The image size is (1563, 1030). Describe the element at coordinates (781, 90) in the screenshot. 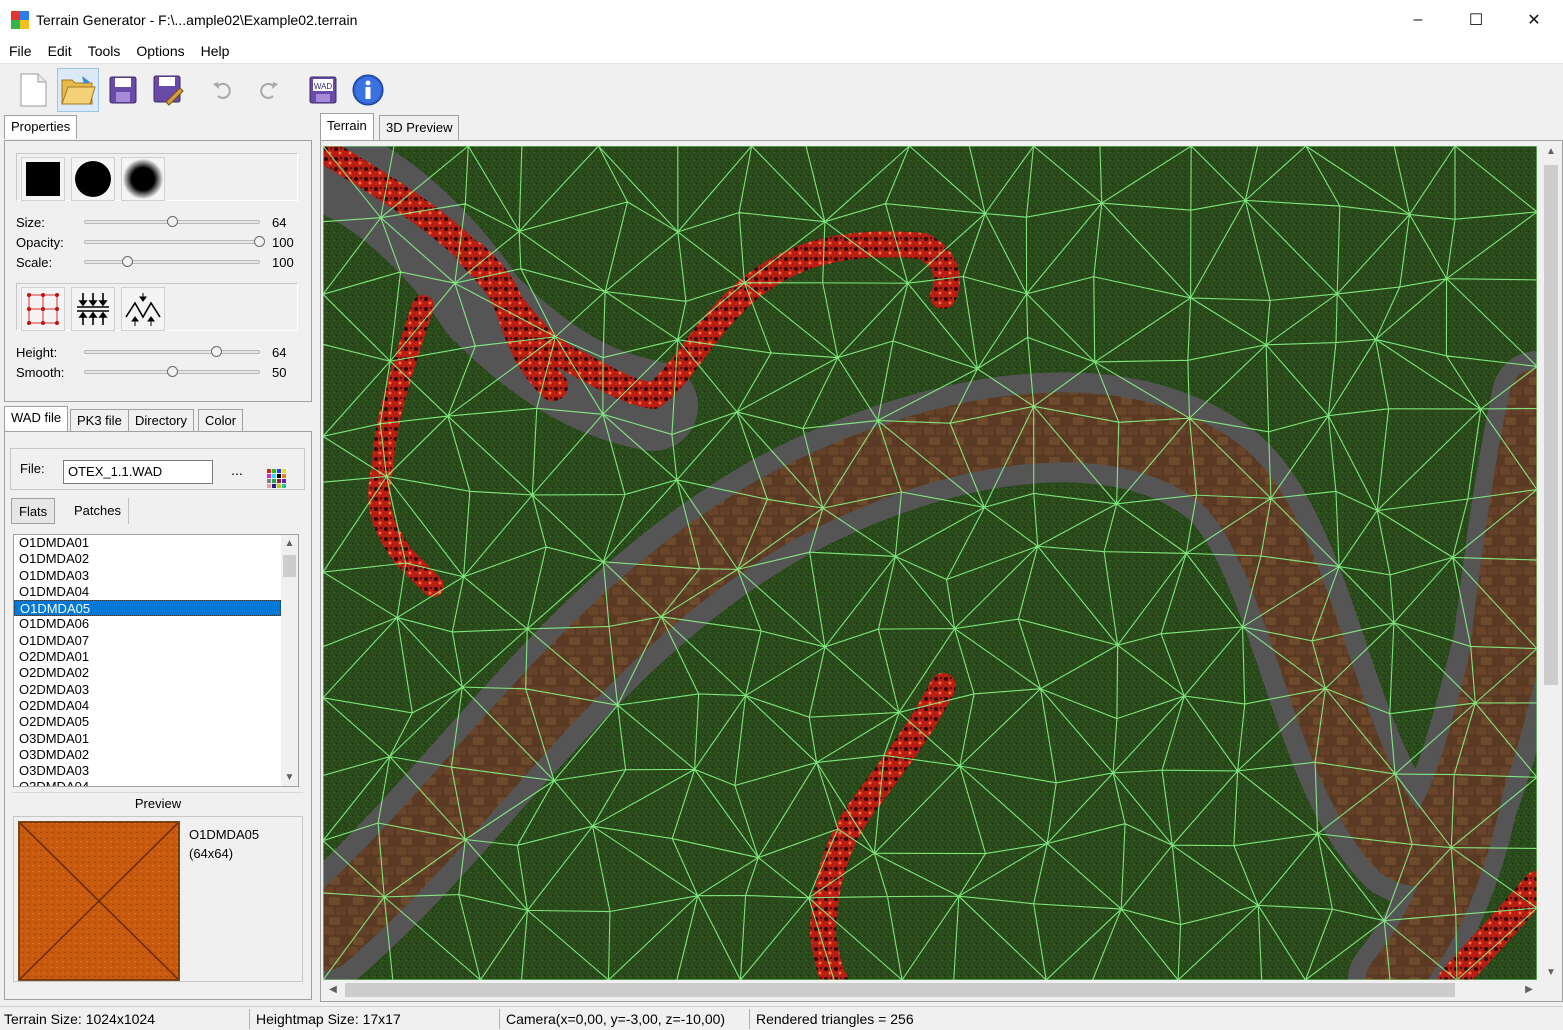

I see `toolbar: WAD` at that location.